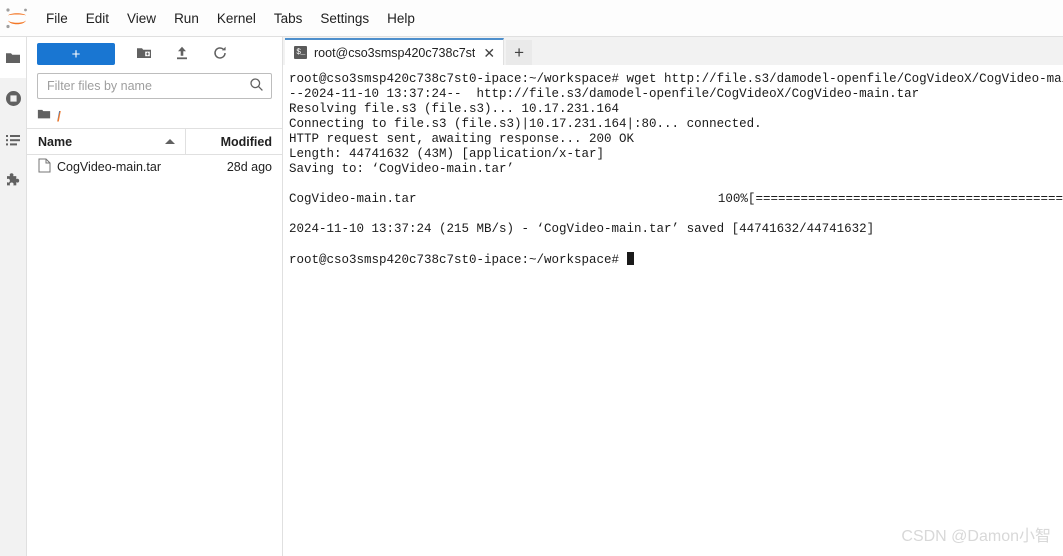  Describe the element at coordinates (58, 116) in the screenshot. I see `breadcrumb-root: /` at that location.